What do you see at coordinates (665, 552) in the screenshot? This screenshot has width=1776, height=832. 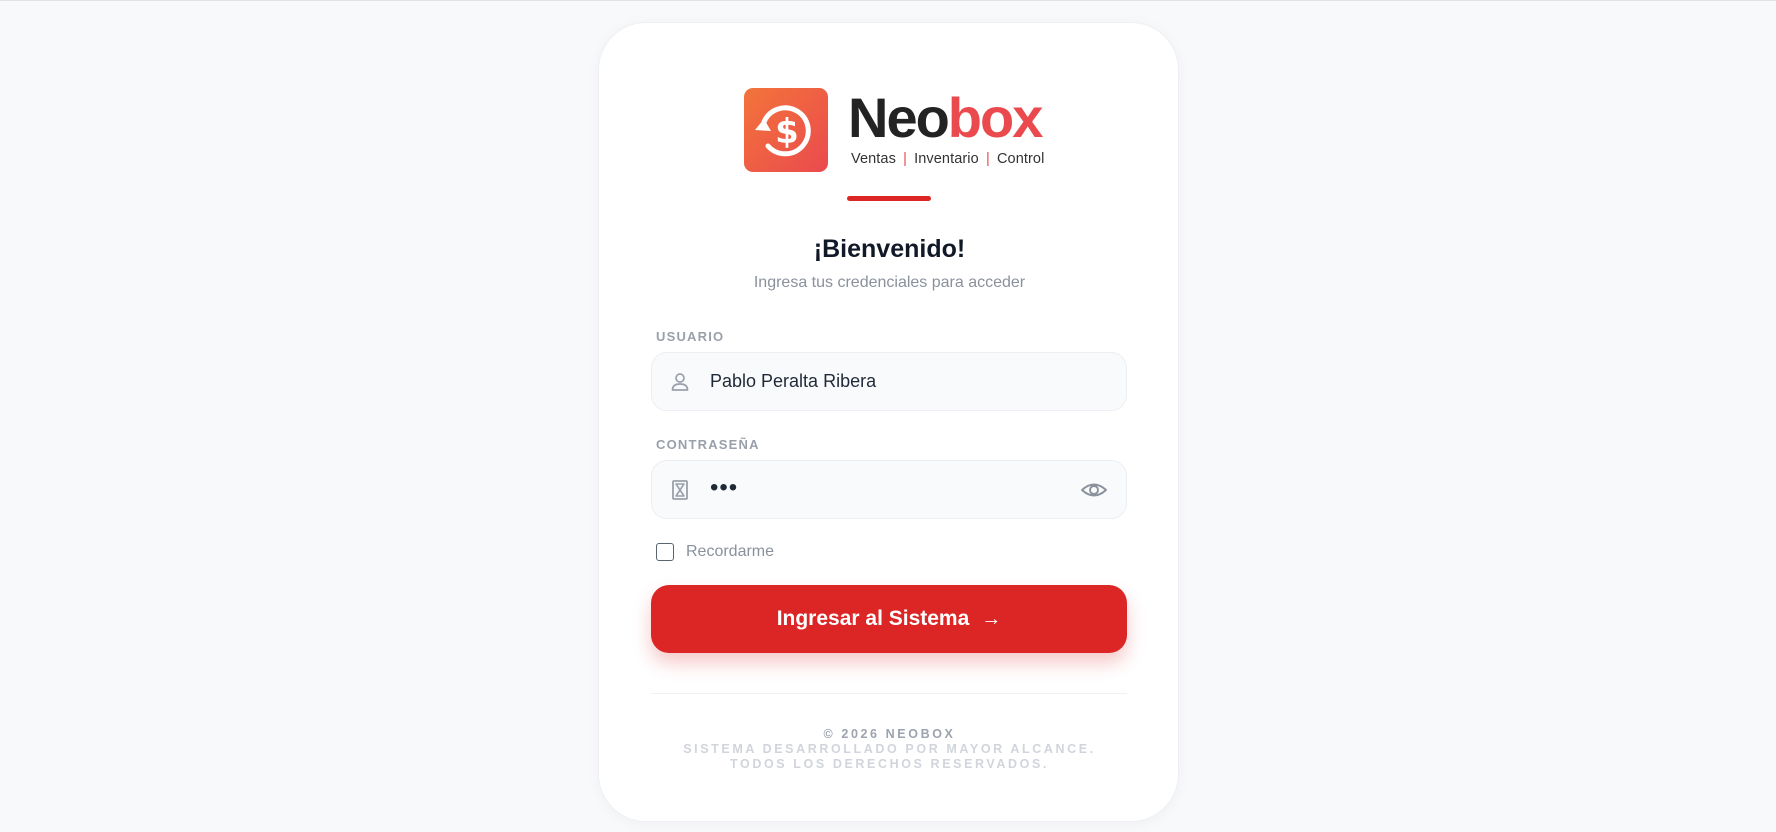 I see `remember-checkbox` at bounding box center [665, 552].